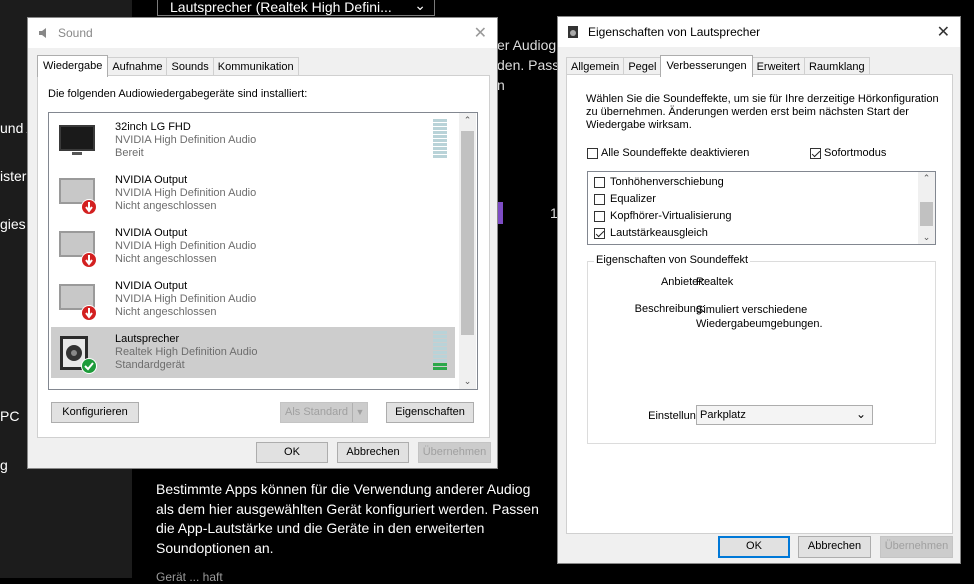  What do you see at coordinates (129, 153) in the screenshot?
I see `device-status: Bereit` at bounding box center [129, 153].